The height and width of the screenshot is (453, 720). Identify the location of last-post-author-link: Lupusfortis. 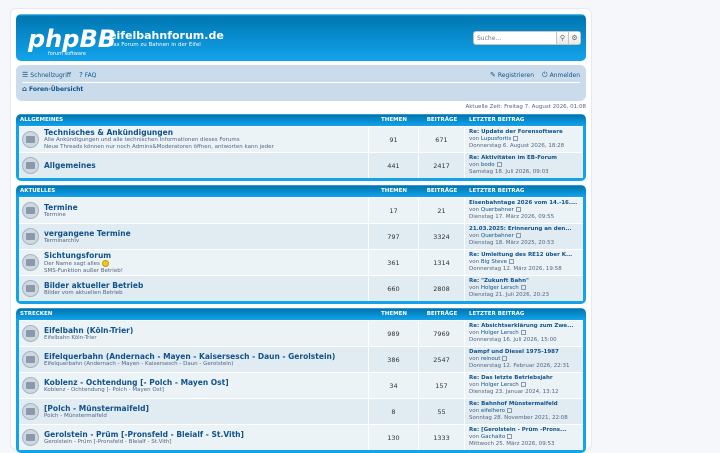
(496, 139).